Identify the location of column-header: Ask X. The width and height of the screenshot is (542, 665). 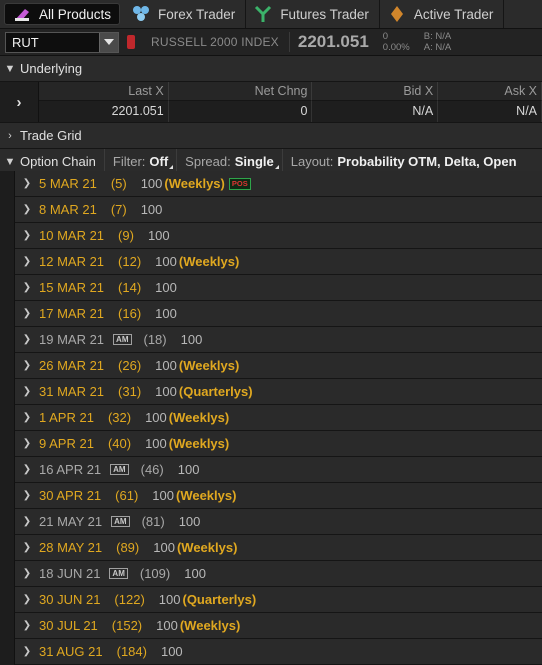
(490, 91).